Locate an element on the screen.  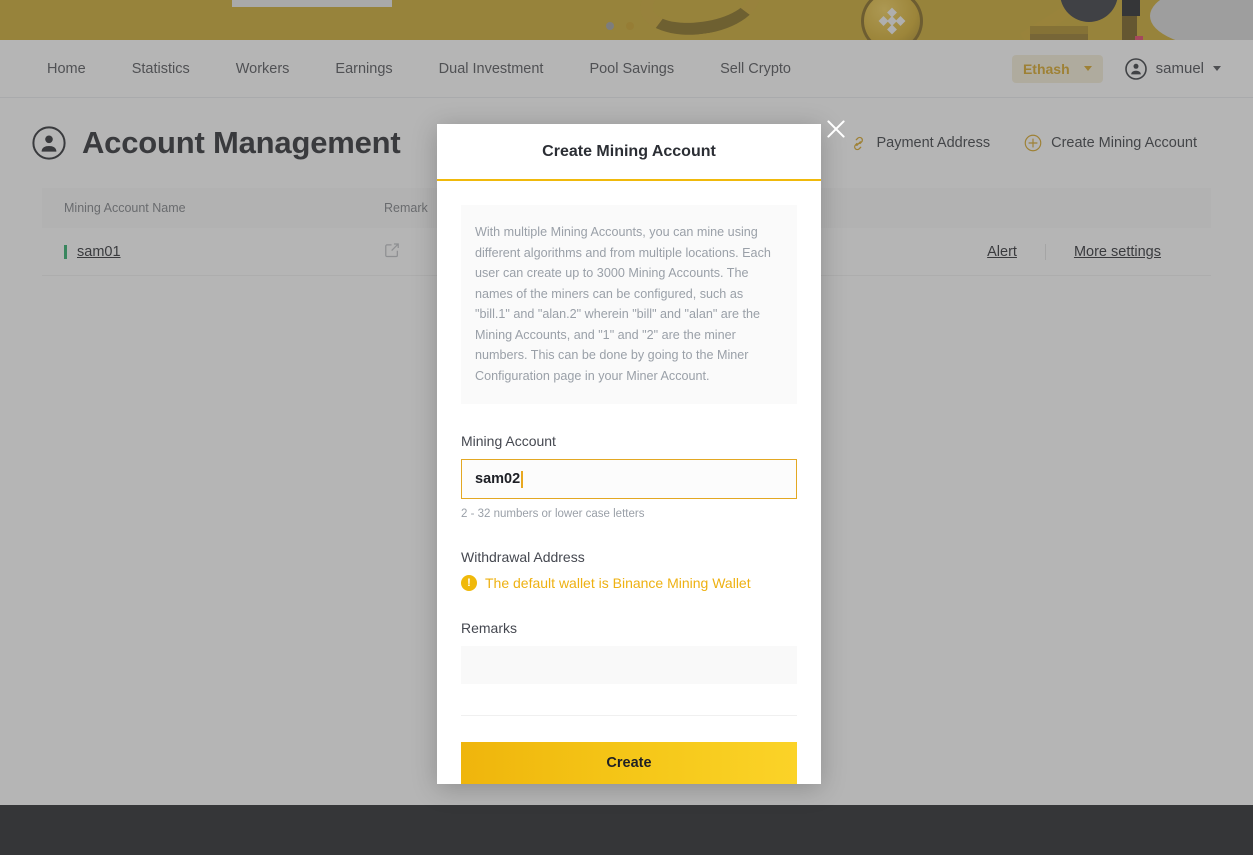
mining-account-value: sam02 is located at coordinates (498, 479).